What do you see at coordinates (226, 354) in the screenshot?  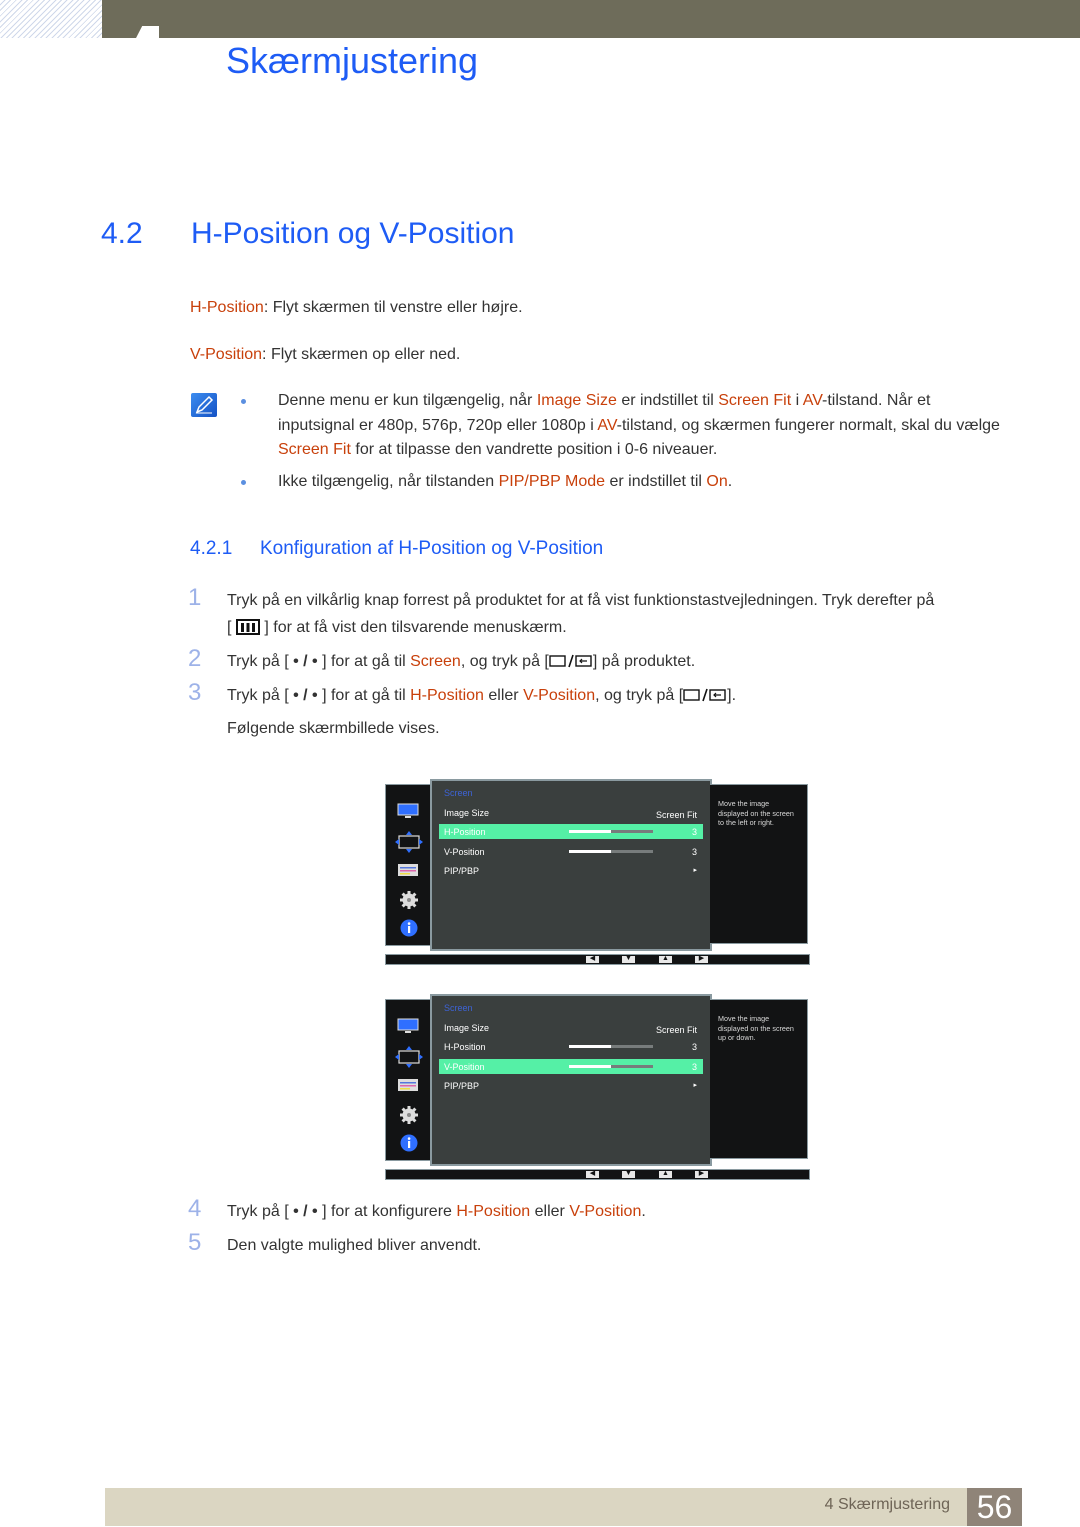 I see `term: V-Position` at bounding box center [226, 354].